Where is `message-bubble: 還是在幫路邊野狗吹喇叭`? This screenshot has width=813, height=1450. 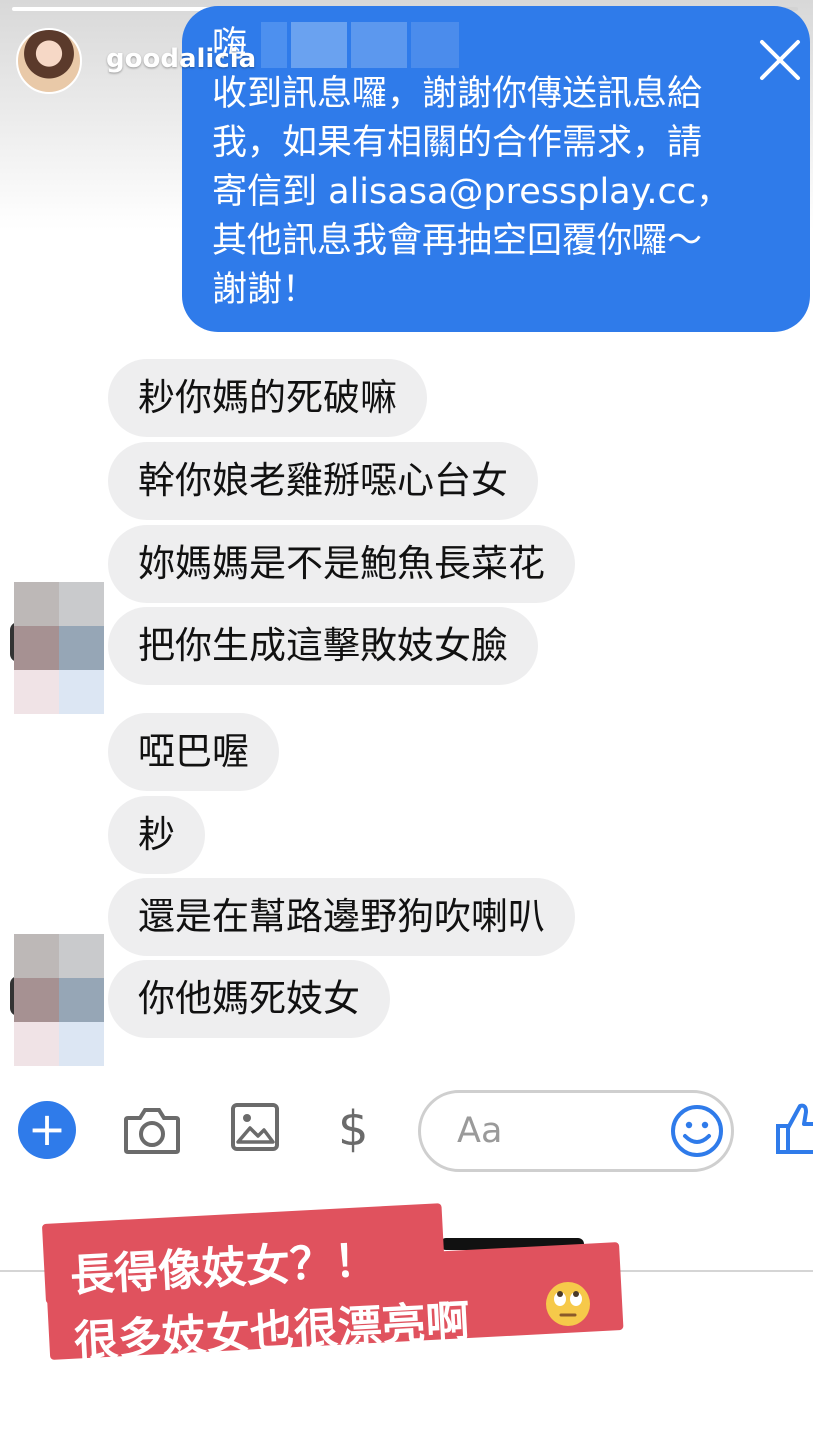
message-bubble: 還是在幫路邊野狗吹喇叭 is located at coordinates (341, 917).